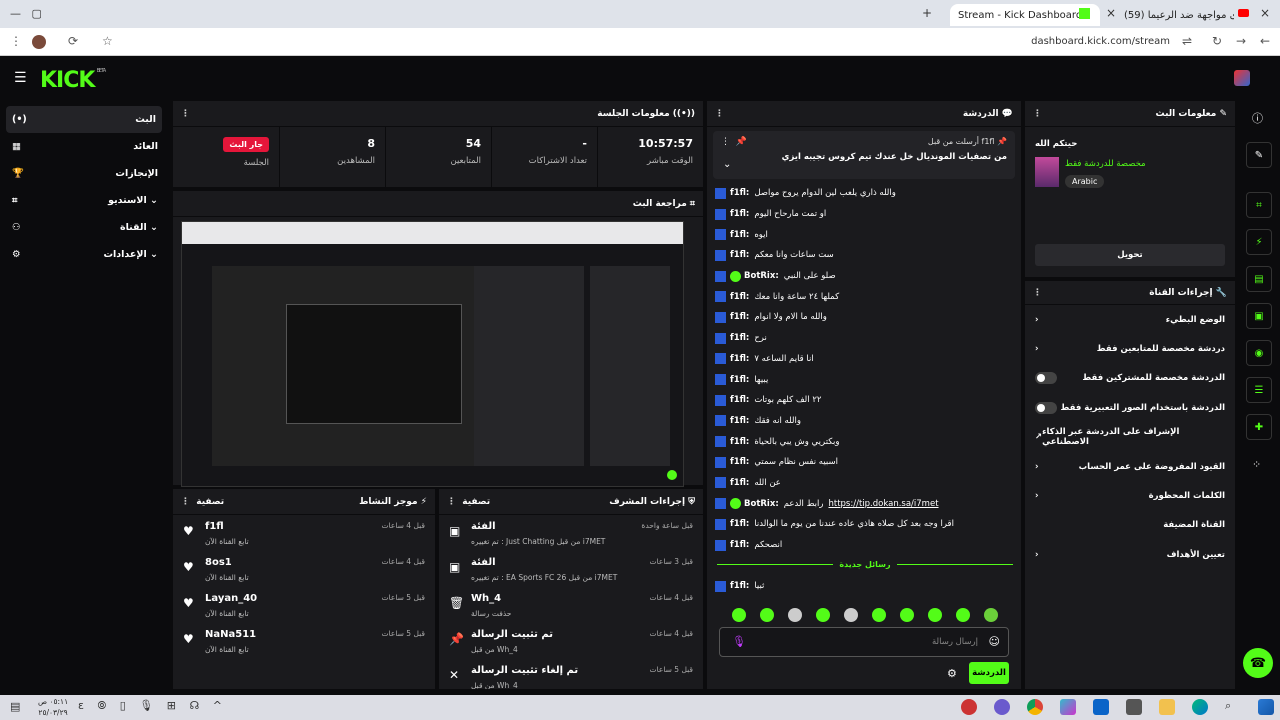 This screenshot has height=720, width=1280. What do you see at coordinates (1233, 707) in the screenshot?
I see `search-icon: ⌕` at bounding box center [1233, 707].